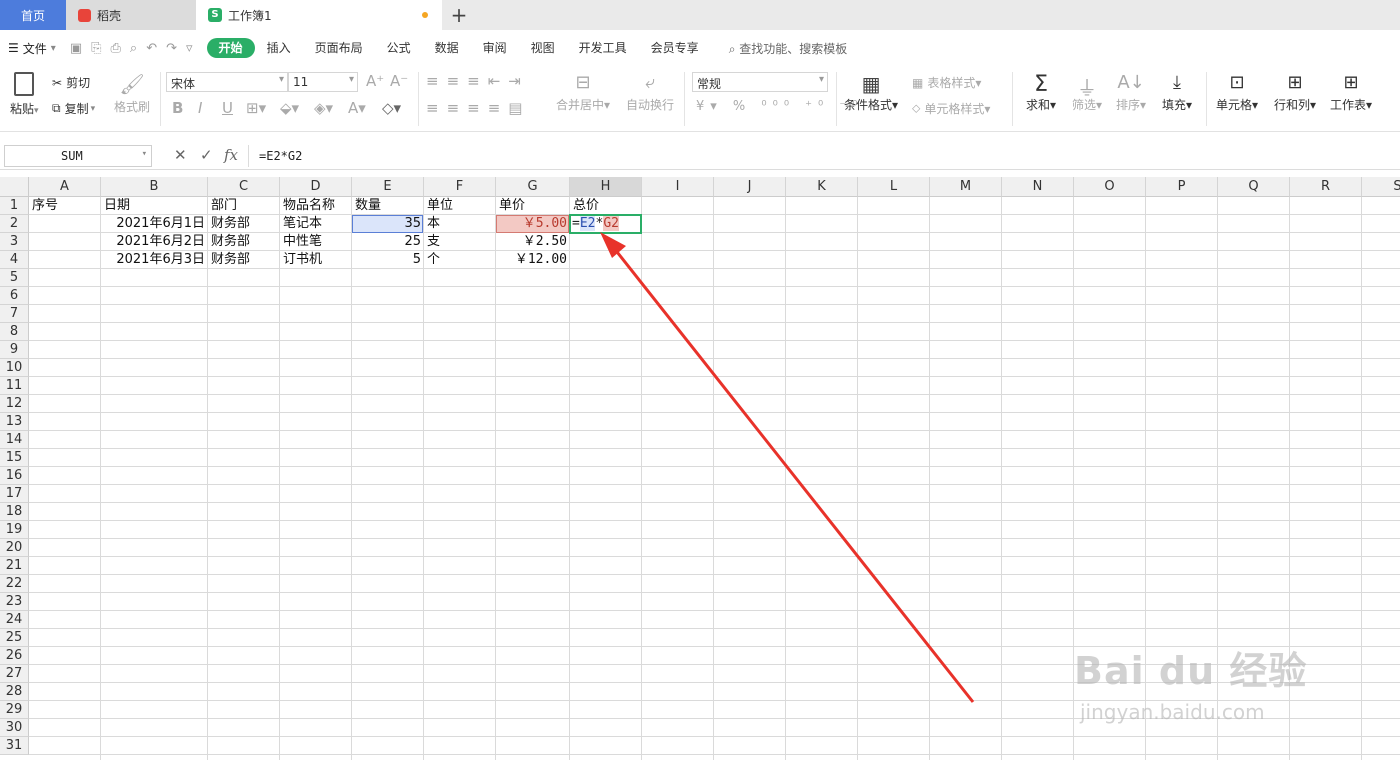  Describe the element at coordinates (316, 260) in the screenshot. I see `cell-d4: 订书机` at that location.